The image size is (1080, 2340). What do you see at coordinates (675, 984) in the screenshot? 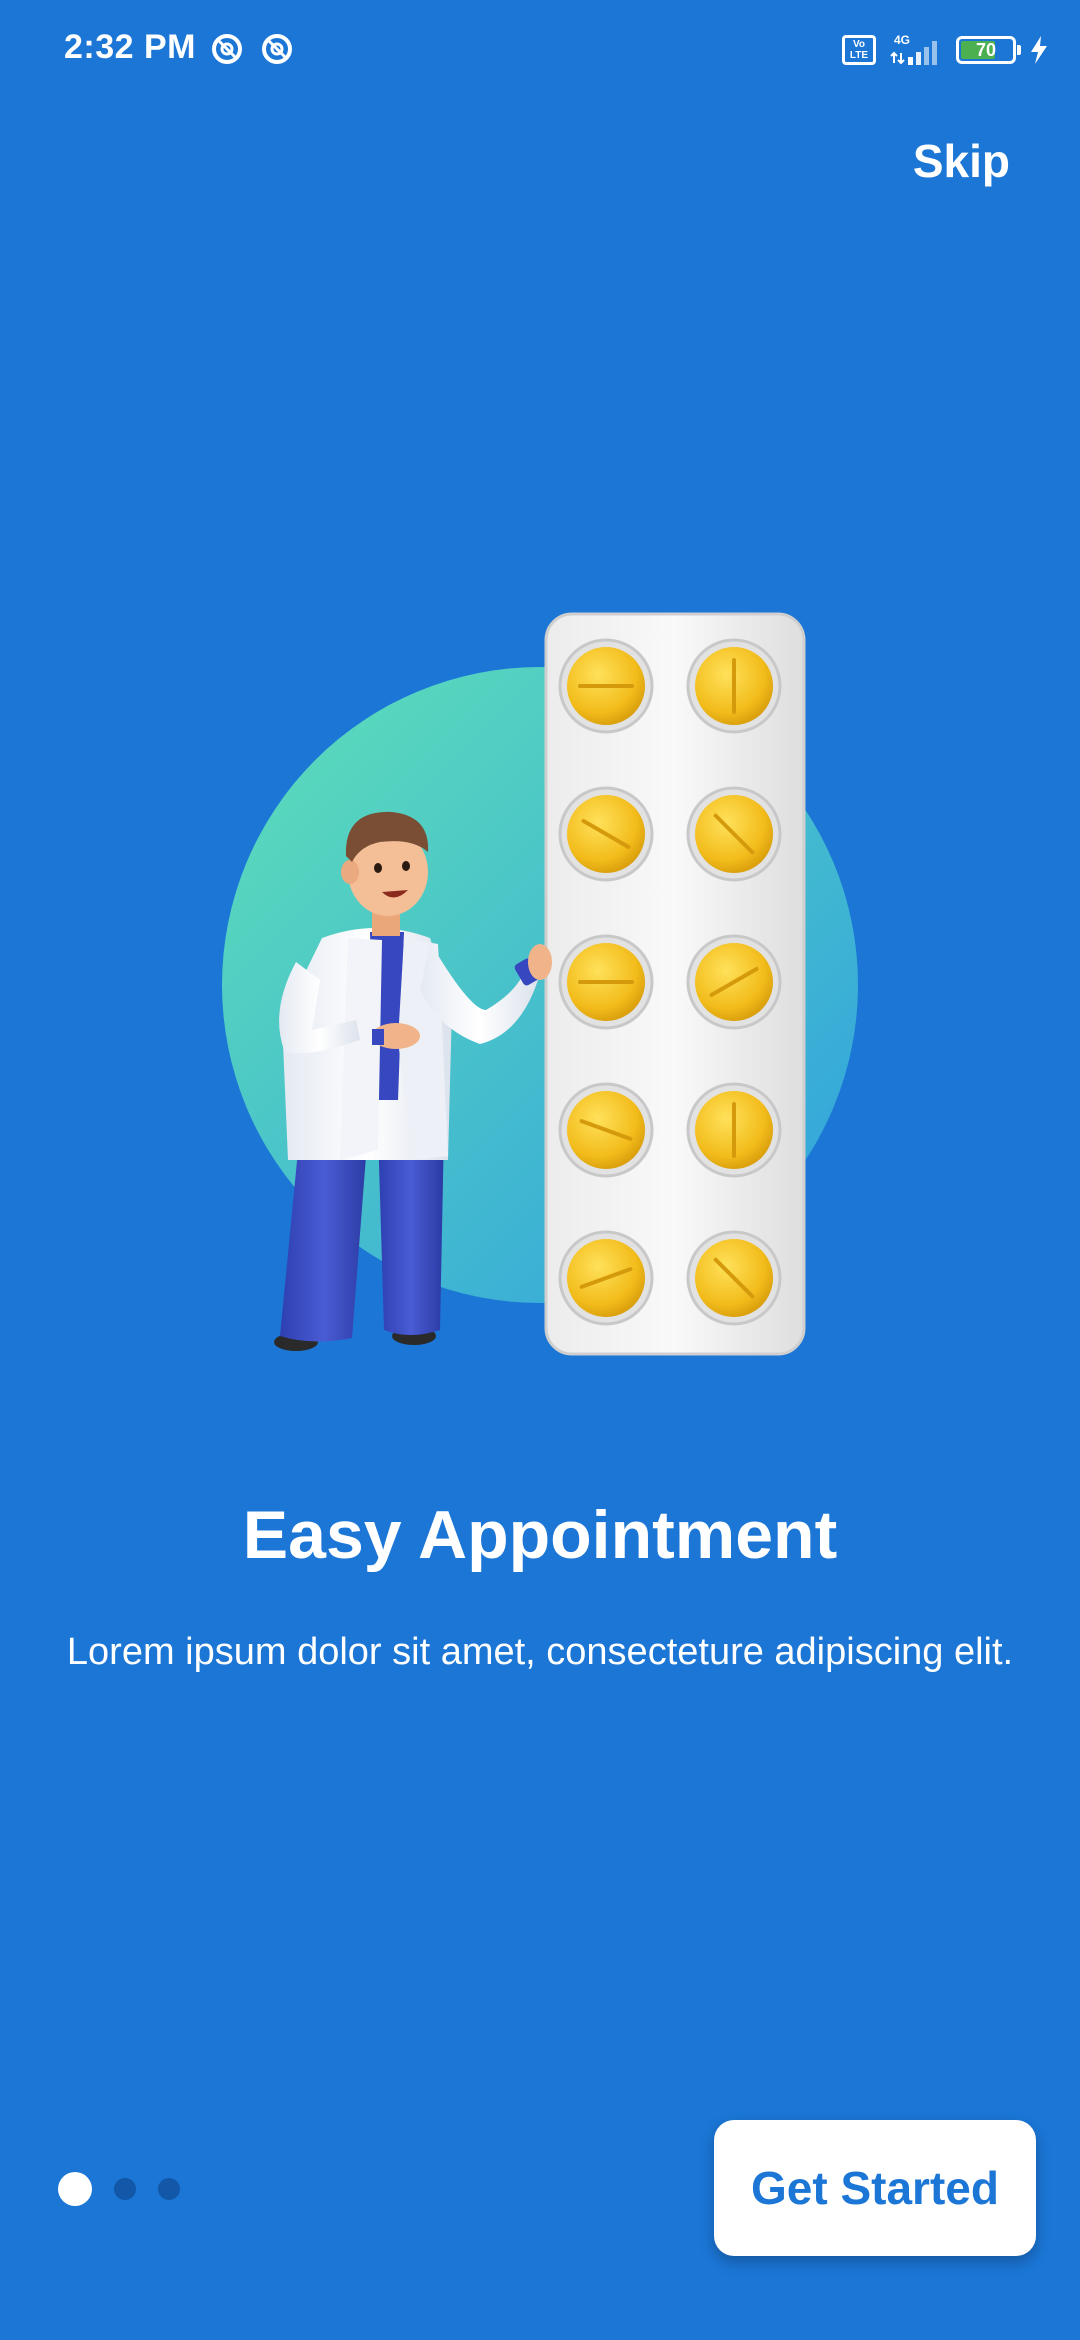
I see `pill-blister-icon` at bounding box center [675, 984].